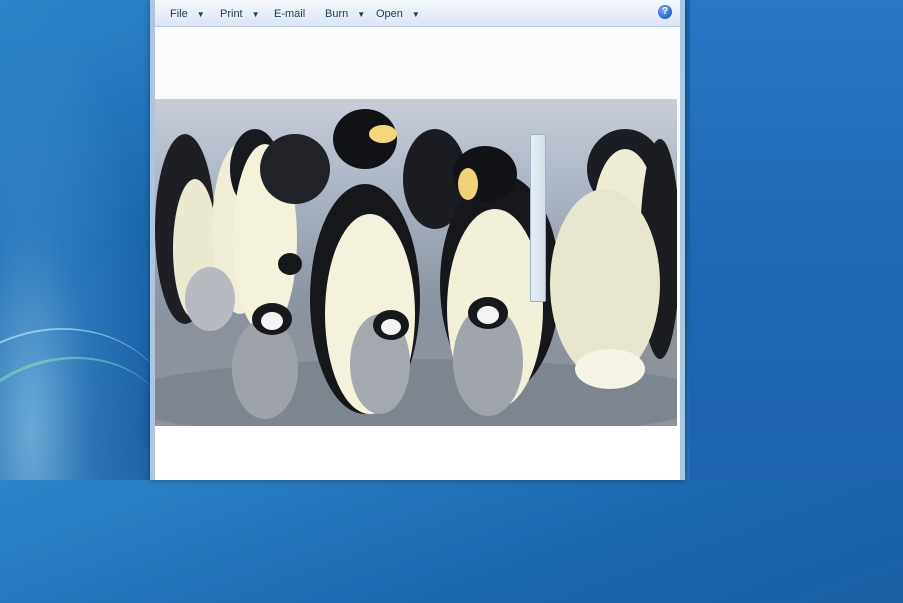 The image size is (903, 603). I want to click on command-bar: File ▼ Print ▼ E-mail Burn ▼ Open ▼ ?, so click(417, 13).